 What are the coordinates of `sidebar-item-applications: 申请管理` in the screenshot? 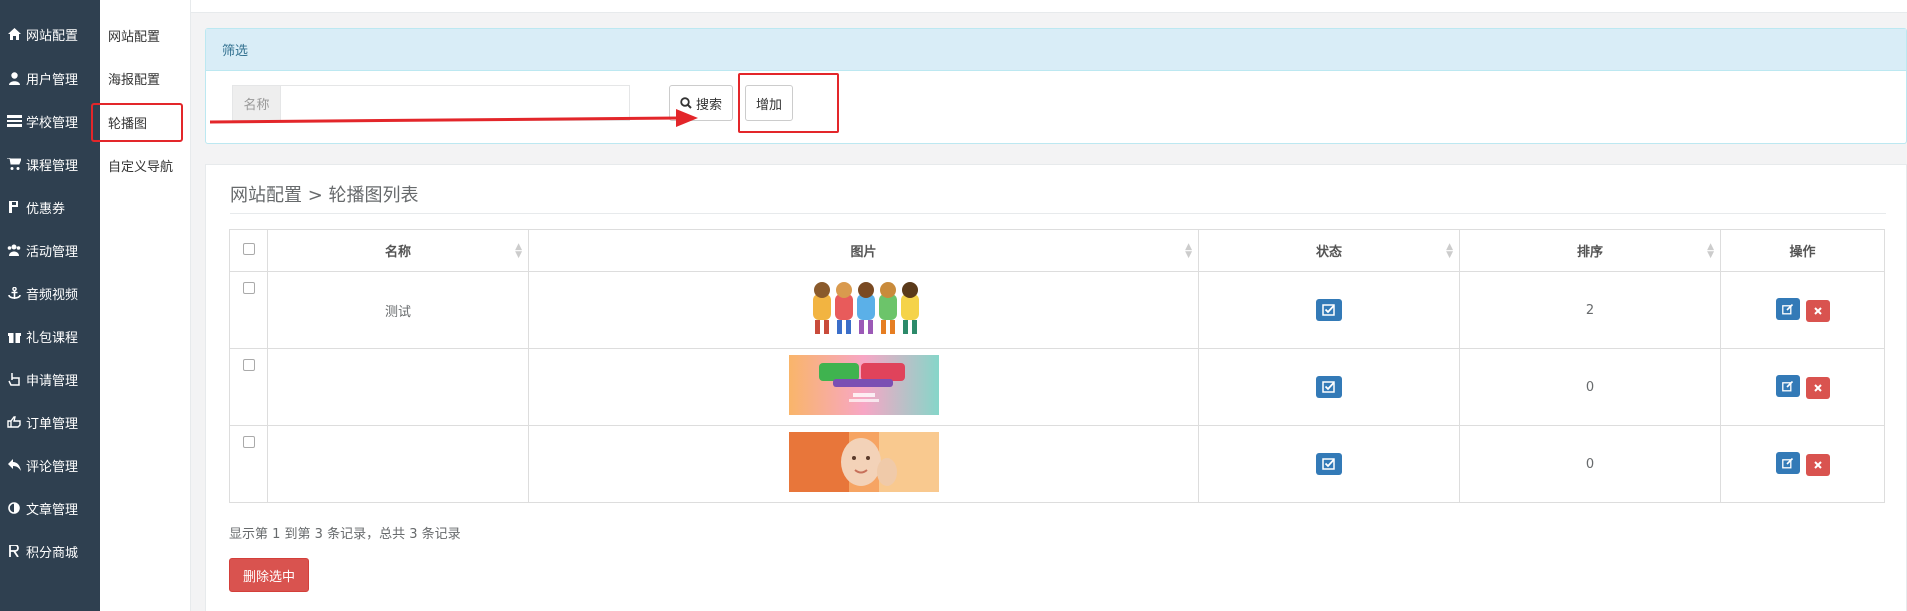 It's located at (50, 379).